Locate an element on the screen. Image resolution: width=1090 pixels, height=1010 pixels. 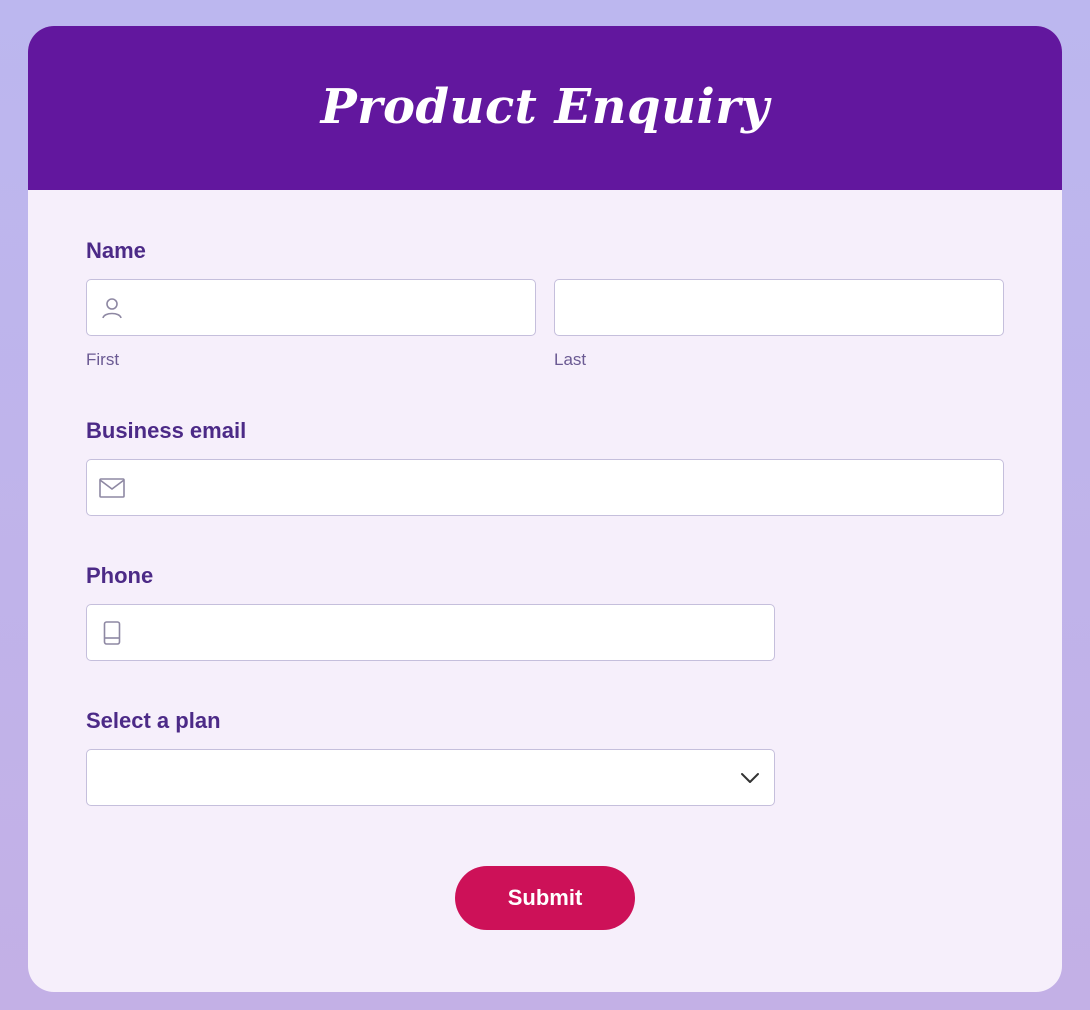
name-label: Name is located at coordinates (116, 250).